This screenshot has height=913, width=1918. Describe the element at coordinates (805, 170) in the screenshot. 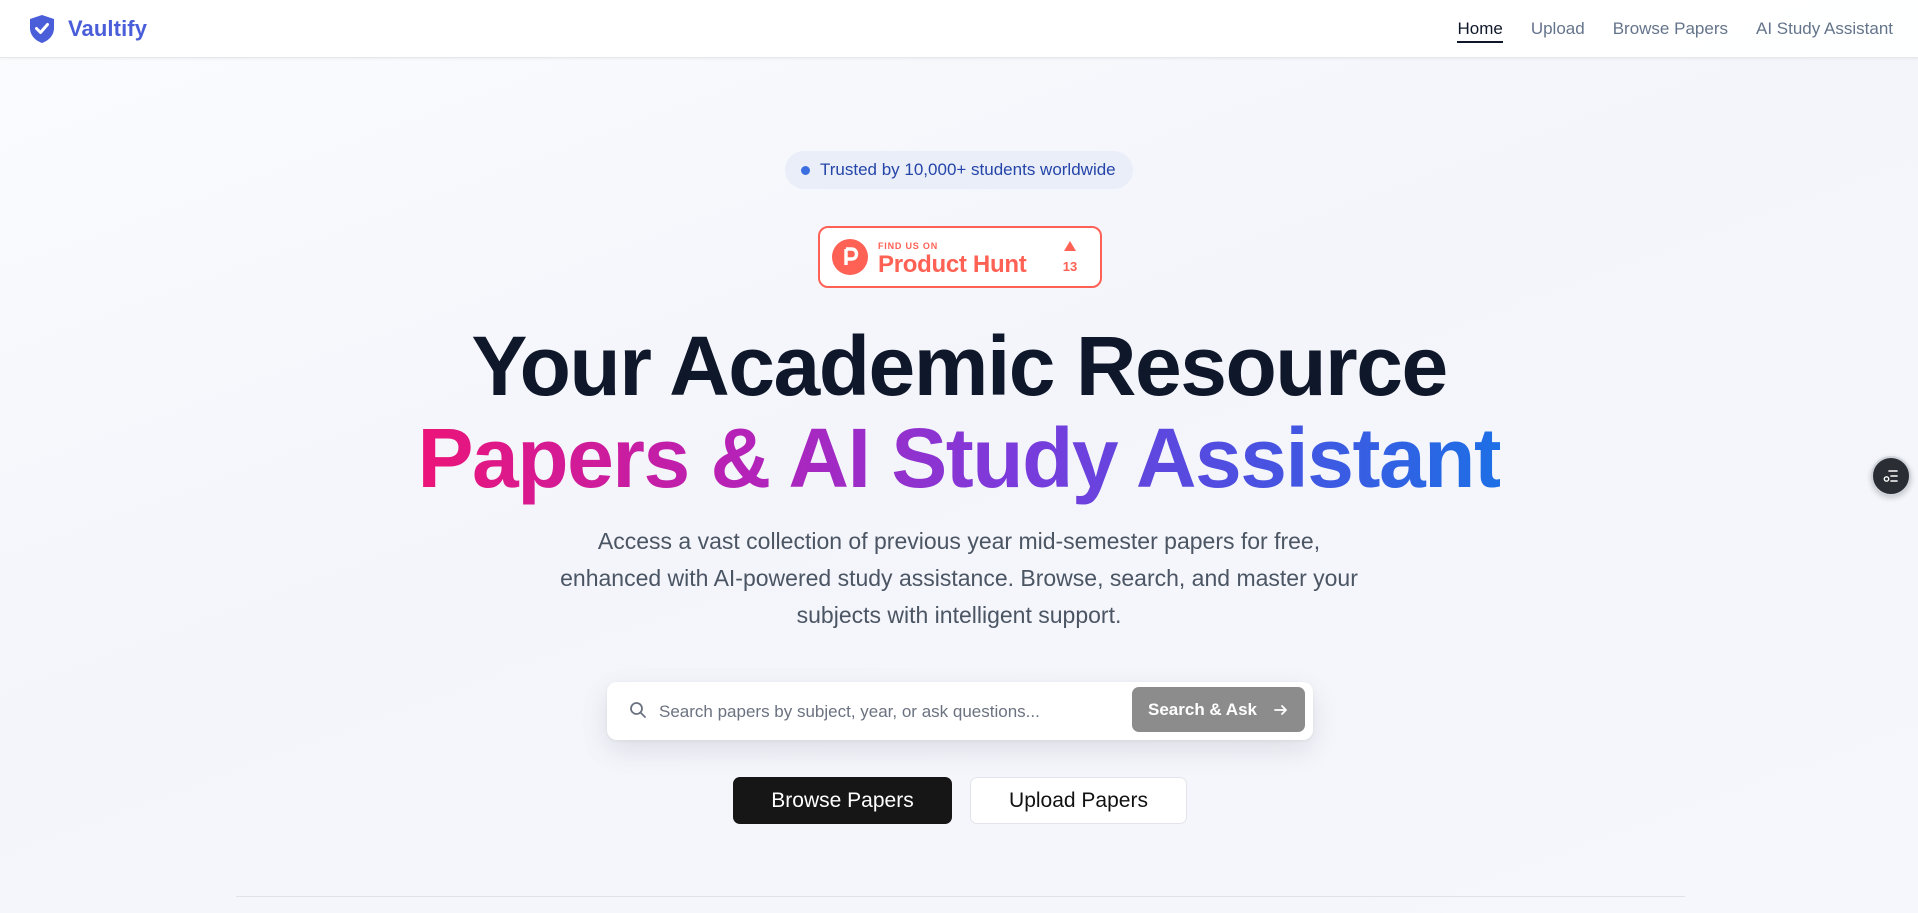

I see `status-dot-icon` at that location.